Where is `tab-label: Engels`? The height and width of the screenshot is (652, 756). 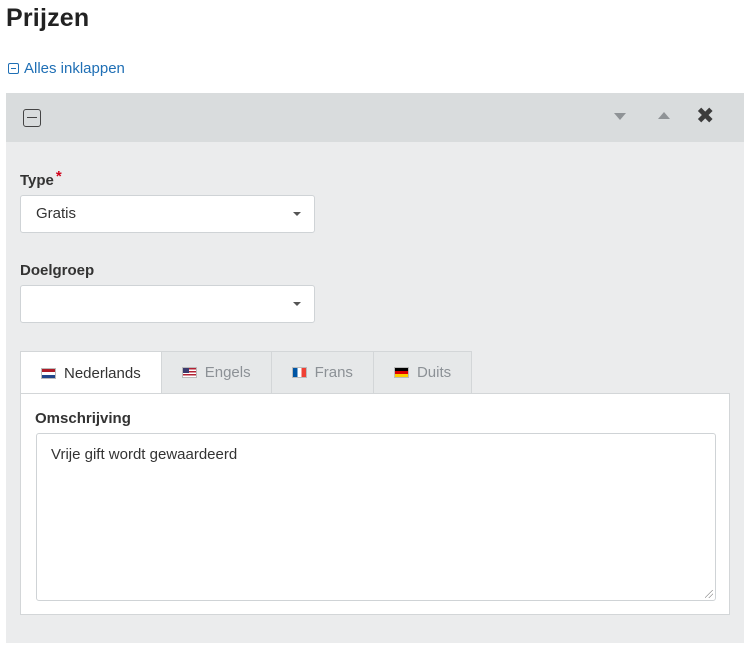
tab-label: Engels is located at coordinates (227, 372).